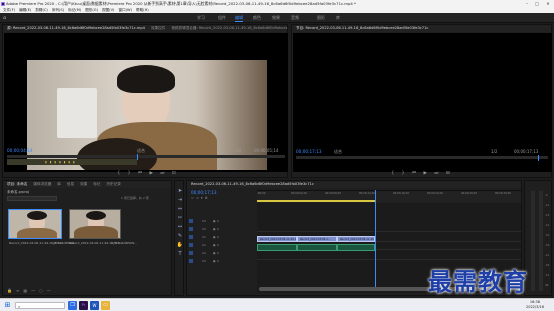 This screenshot has width=554, height=311. Describe the element at coordinates (108, 10) in the screenshot. I see `menu-item: 视图(V)` at that location.